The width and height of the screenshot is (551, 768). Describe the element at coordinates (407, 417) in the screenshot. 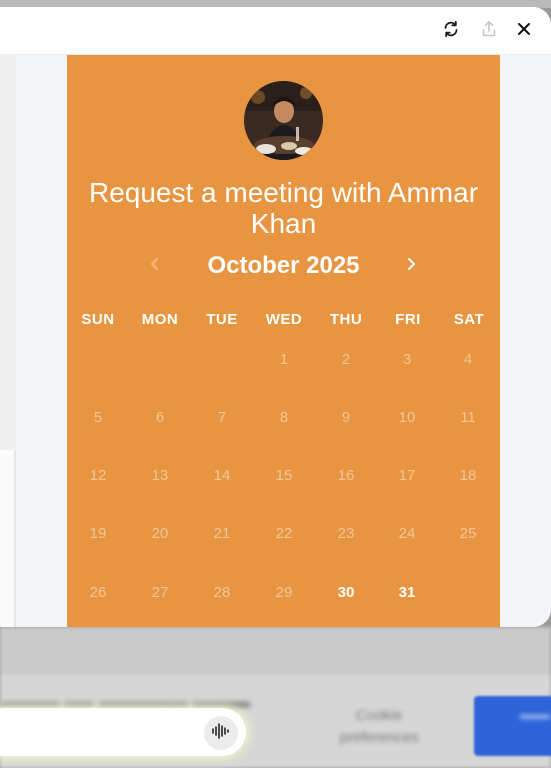

I see `calendar-day: 10` at that location.